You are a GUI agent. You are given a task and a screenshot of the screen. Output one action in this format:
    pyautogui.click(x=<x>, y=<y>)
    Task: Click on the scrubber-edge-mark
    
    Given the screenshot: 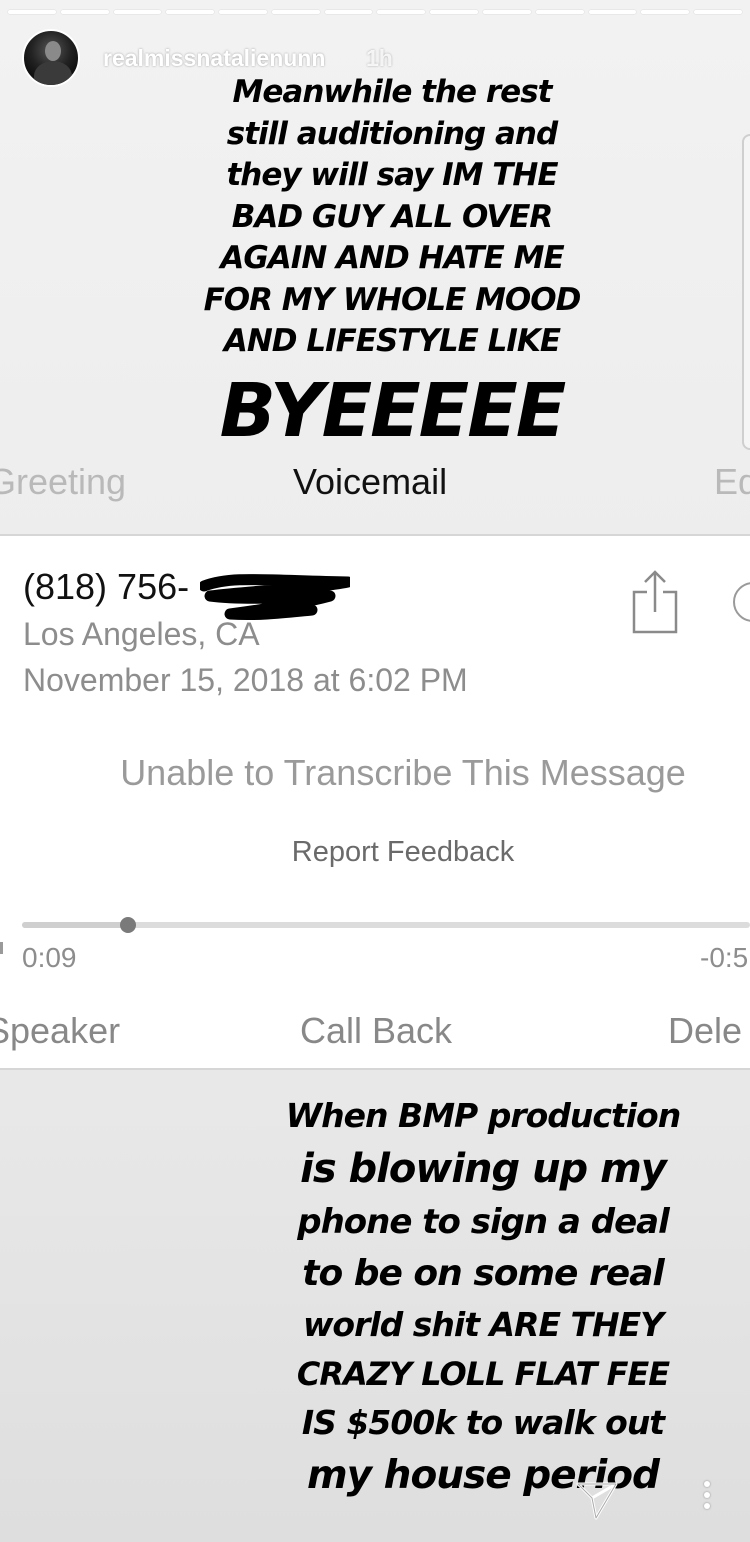 What is the action you would take?
    pyautogui.click(x=1, y=948)
    